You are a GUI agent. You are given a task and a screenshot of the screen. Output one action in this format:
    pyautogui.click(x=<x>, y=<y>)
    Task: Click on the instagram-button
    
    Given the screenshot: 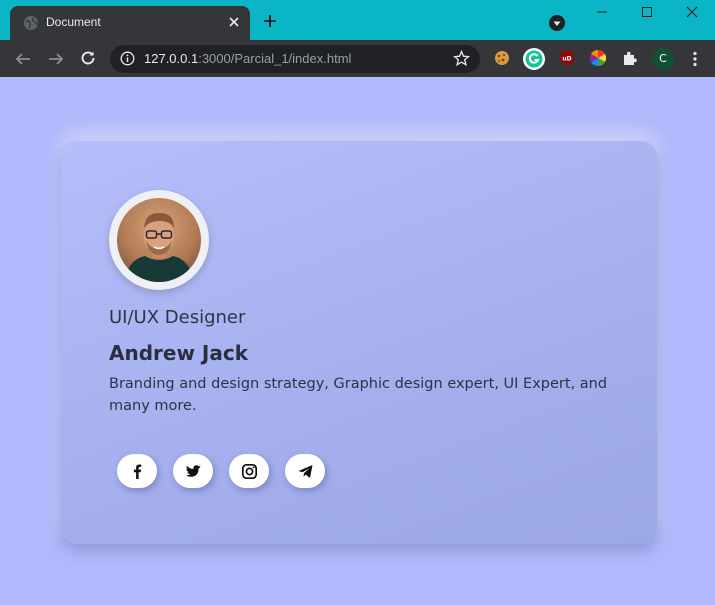 What is the action you would take?
    pyautogui.click(x=249, y=471)
    